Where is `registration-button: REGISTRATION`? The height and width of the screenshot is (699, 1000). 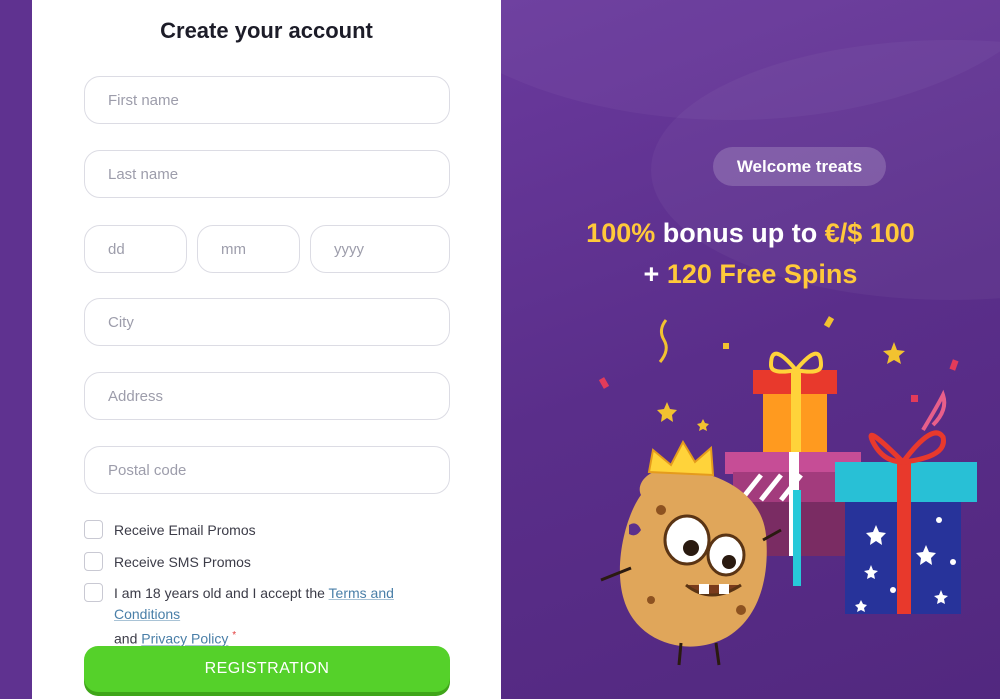
registration-button: REGISTRATION is located at coordinates (267, 669).